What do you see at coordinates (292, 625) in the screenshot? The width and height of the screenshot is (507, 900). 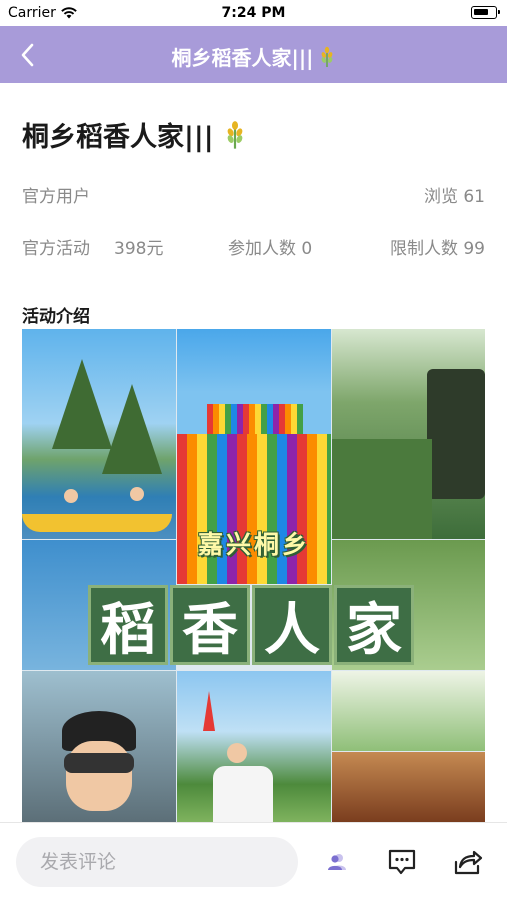 I see `poster-title-char: 人` at bounding box center [292, 625].